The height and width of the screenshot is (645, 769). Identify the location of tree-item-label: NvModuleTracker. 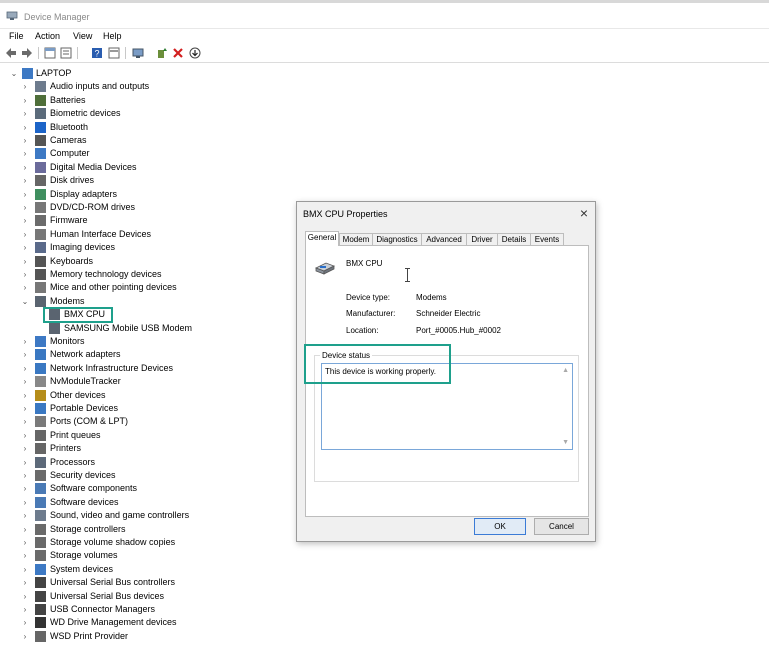
(85, 381).